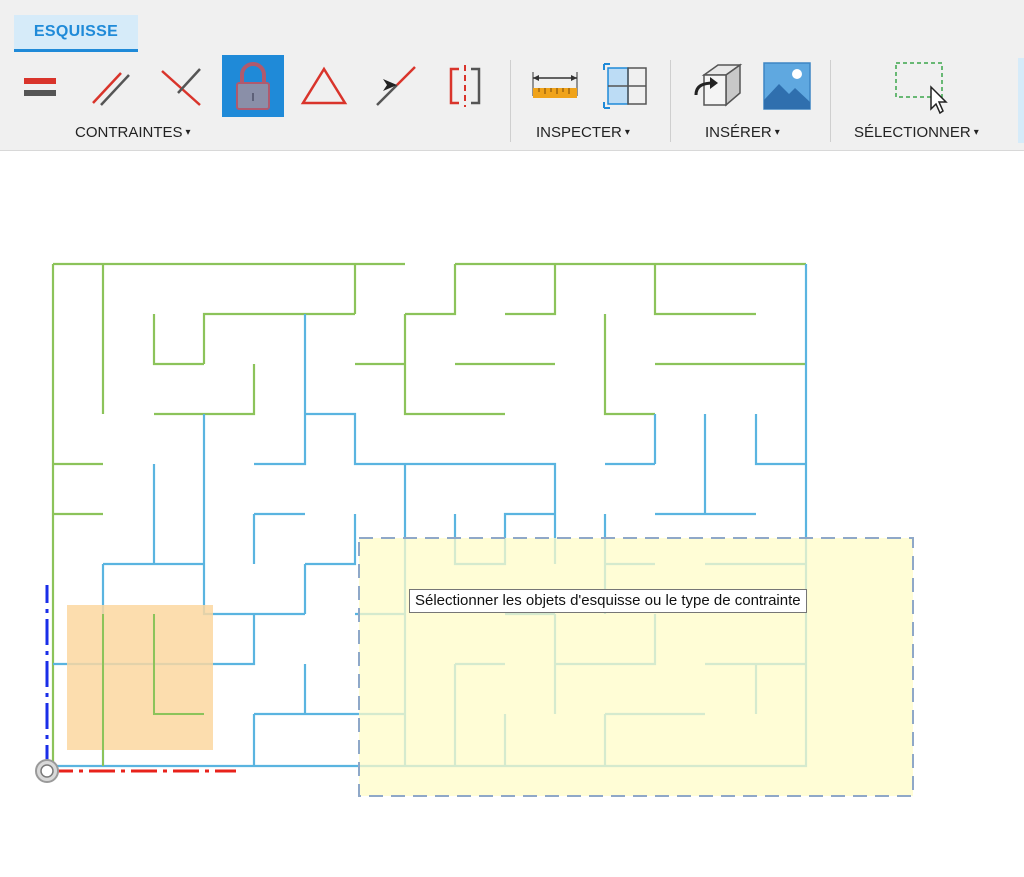 This screenshot has width=1024, height=877. I want to click on window-select-icon, so click(919, 86).